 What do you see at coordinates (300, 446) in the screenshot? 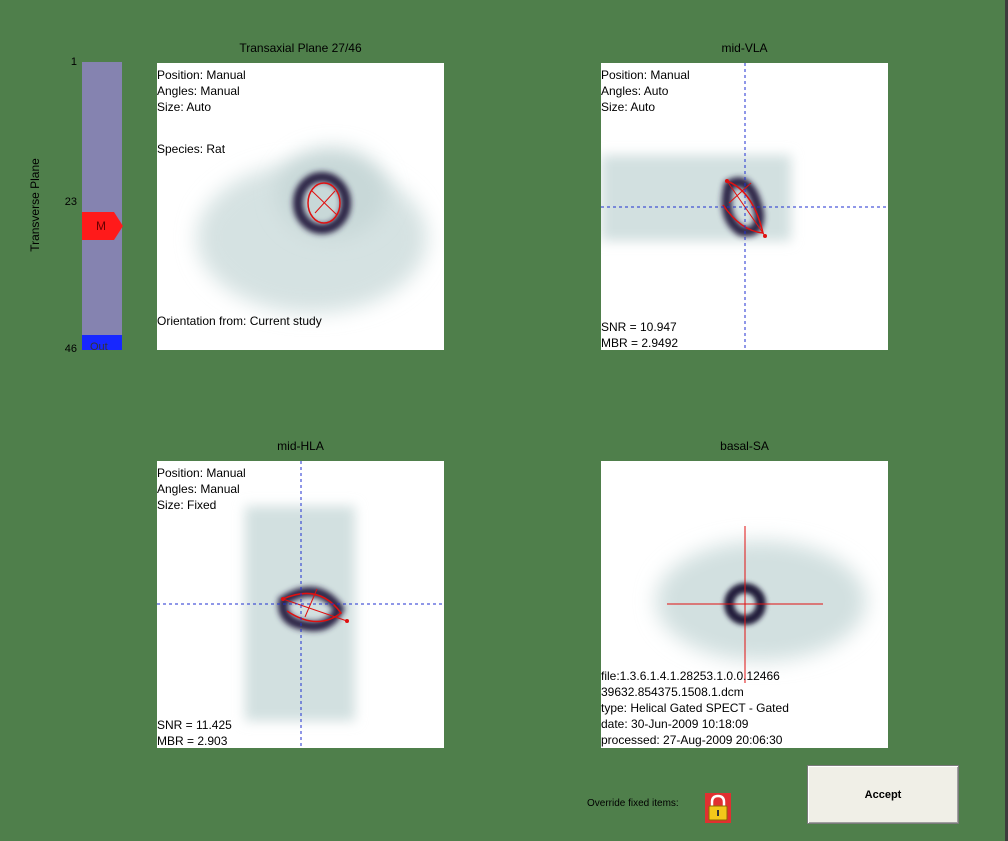
I see `hla-title: mid-HLA` at bounding box center [300, 446].